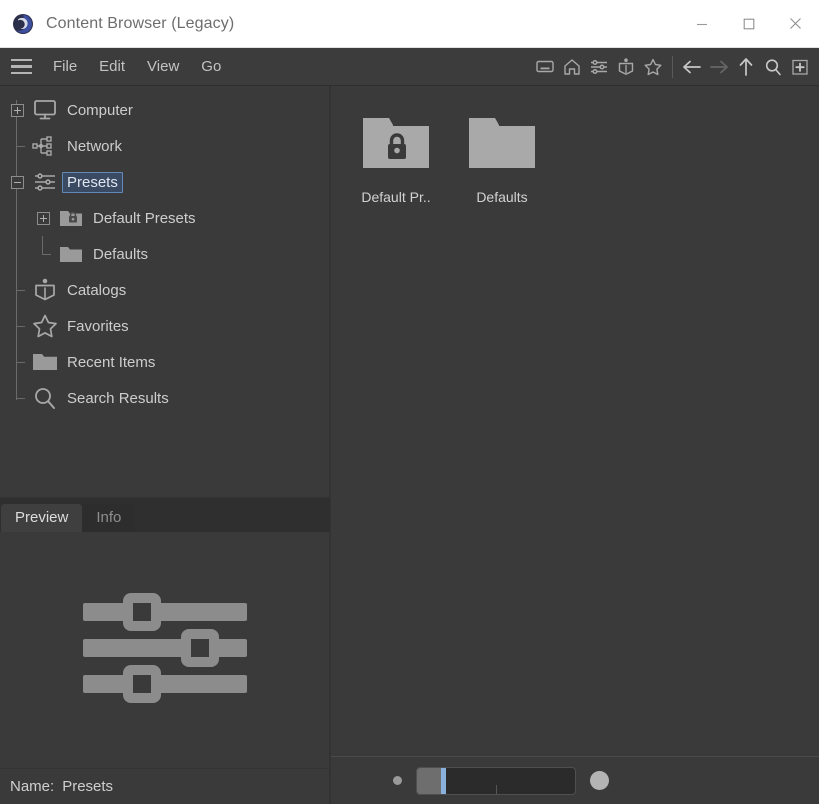  I want to click on status-bar, so click(575, 780).